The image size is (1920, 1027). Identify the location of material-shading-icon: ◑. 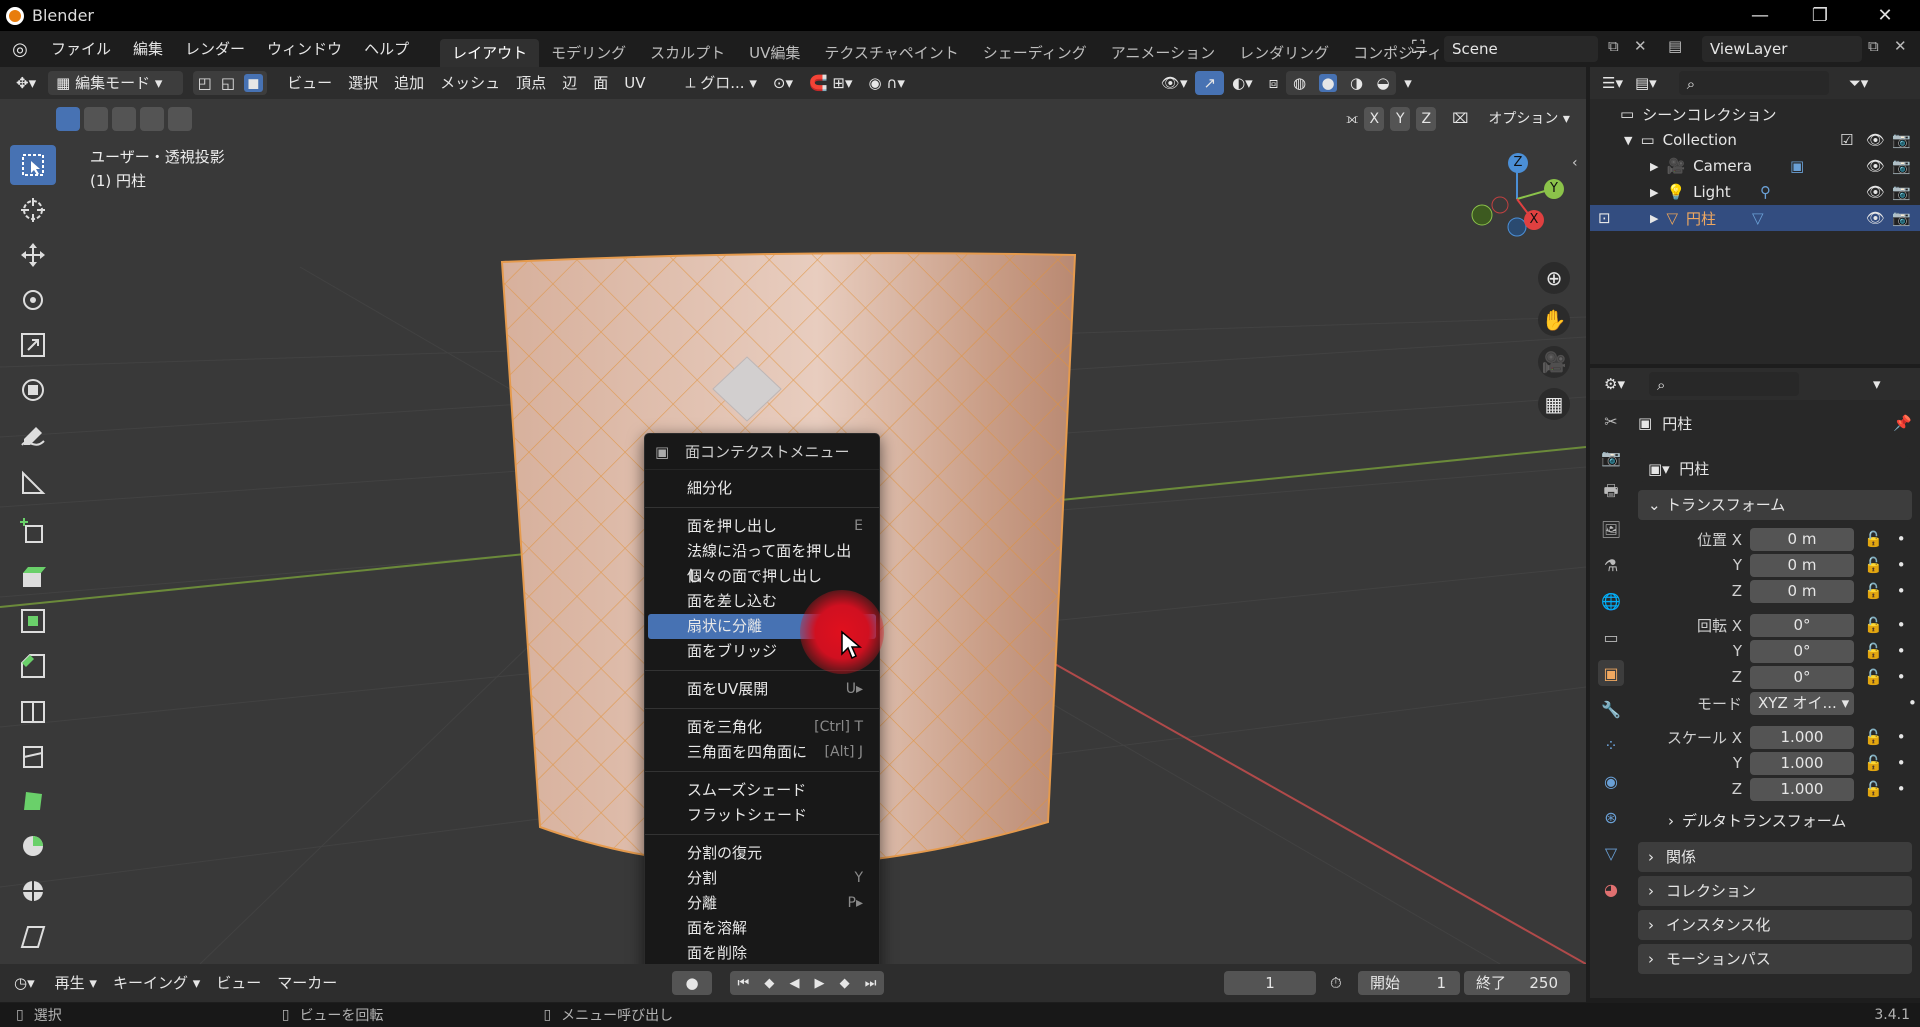
(1356, 83).